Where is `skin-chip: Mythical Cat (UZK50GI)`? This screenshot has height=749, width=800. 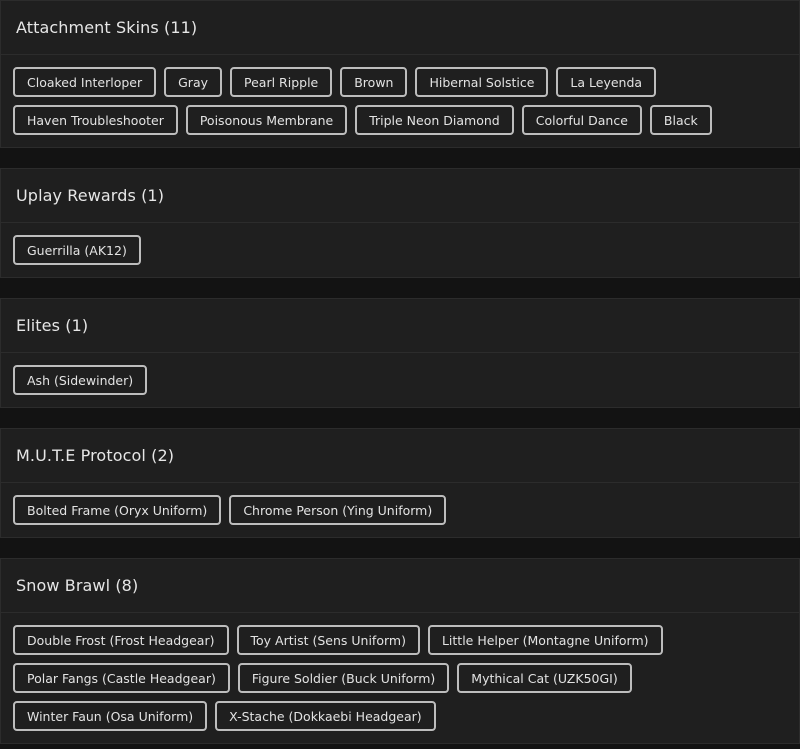
skin-chip: Mythical Cat (UZK50GI) is located at coordinates (544, 678).